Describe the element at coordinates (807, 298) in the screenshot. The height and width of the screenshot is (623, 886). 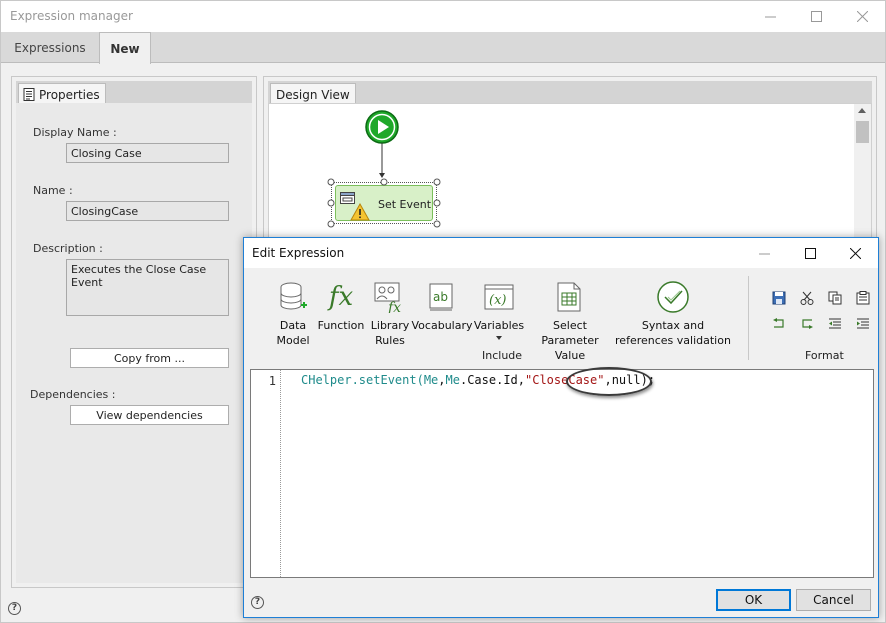
I see `cut-icon` at that location.